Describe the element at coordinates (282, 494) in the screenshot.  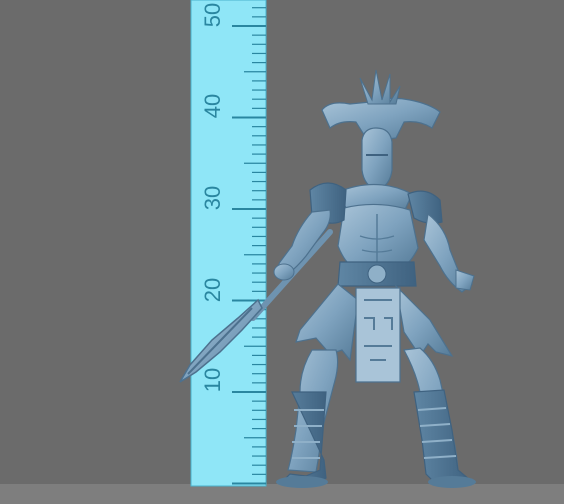
I see `floor` at that location.